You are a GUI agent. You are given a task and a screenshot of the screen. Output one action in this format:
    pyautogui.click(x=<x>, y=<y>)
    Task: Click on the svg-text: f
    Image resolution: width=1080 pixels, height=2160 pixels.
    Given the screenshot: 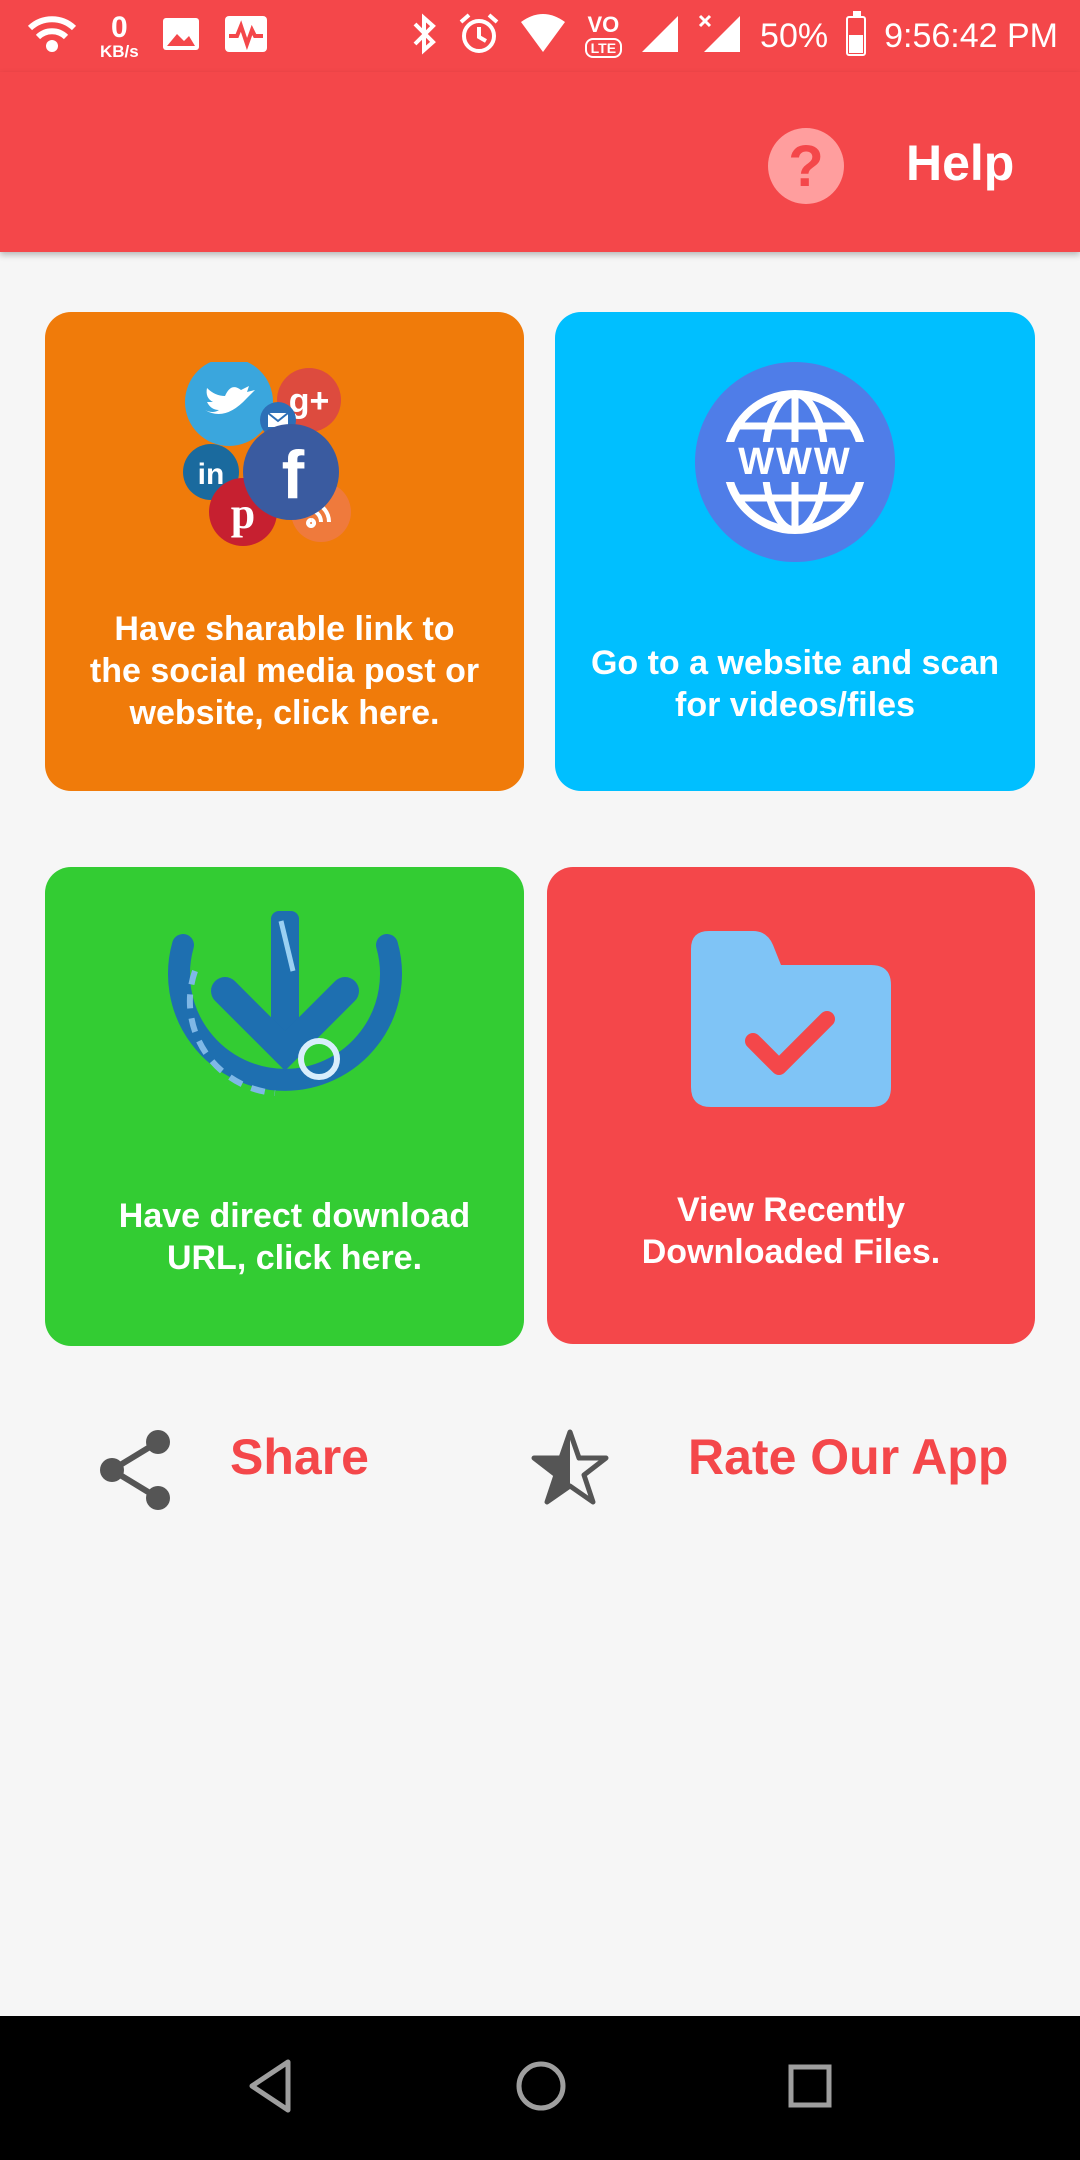 What is the action you would take?
    pyautogui.click(x=293, y=475)
    